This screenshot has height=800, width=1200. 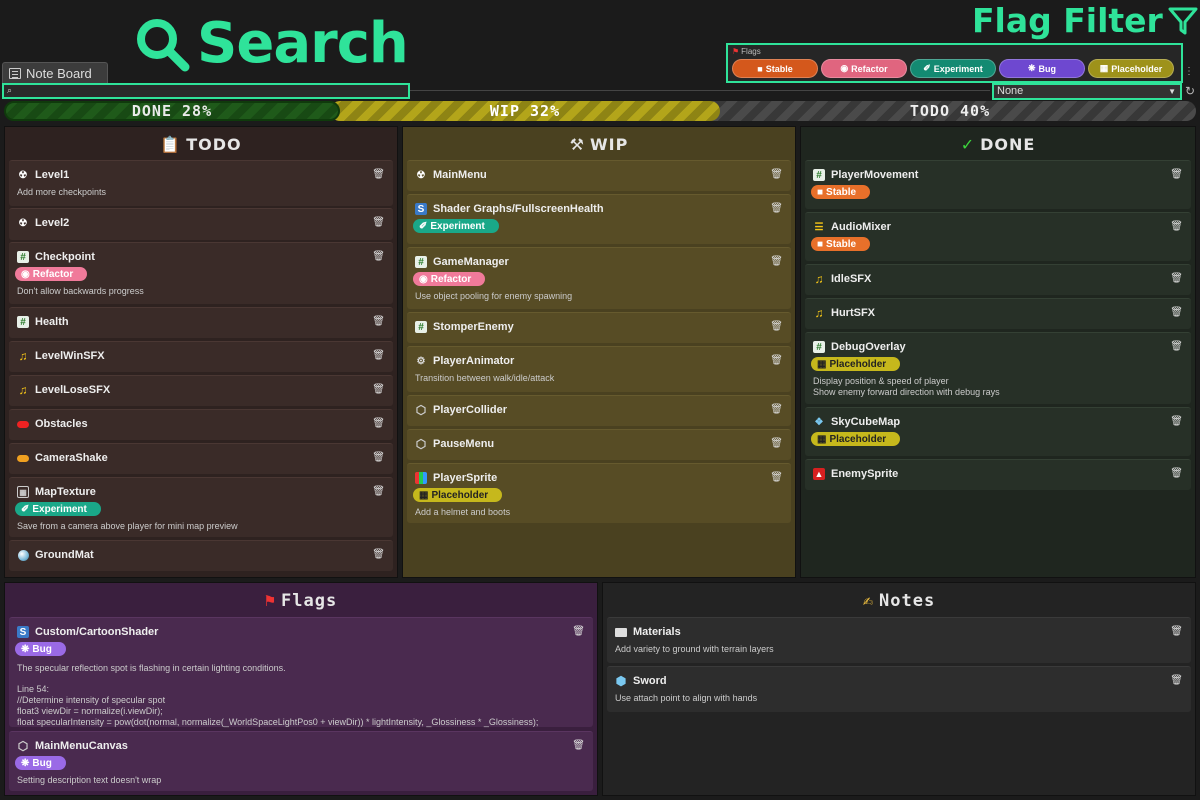 What do you see at coordinates (998, 184) in the screenshot?
I see `card-playermovement: # PlayerMovement ■ Stable 🗑` at bounding box center [998, 184].